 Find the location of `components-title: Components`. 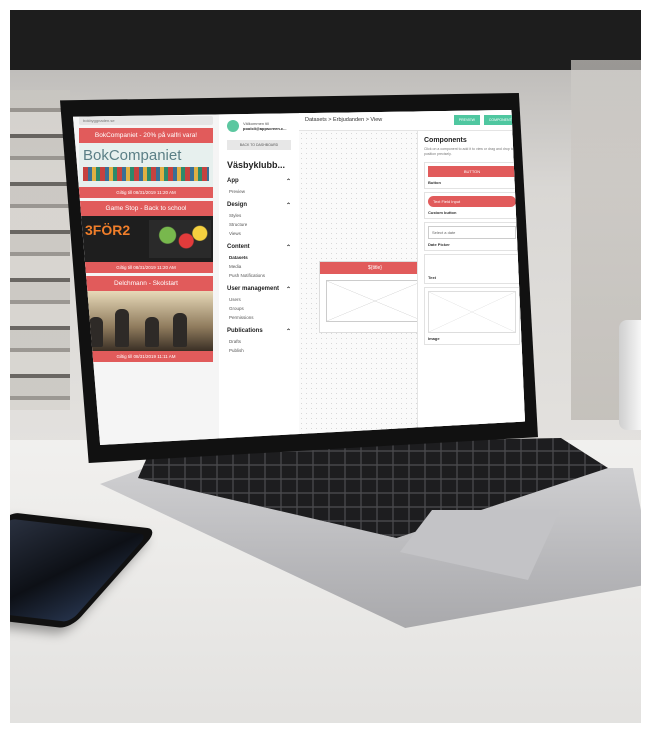

components-title: Components is located at coordinates (445, 140).